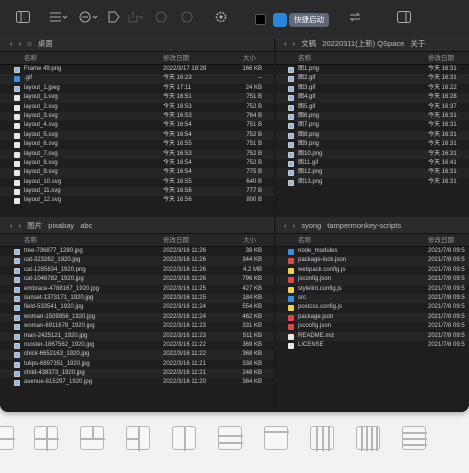 The image size is (469, 473). What do you see at coordinates (45, 43) in the screenshot?
I see `breadcrumb-item: 桌面` at bounding box center [45, 43].